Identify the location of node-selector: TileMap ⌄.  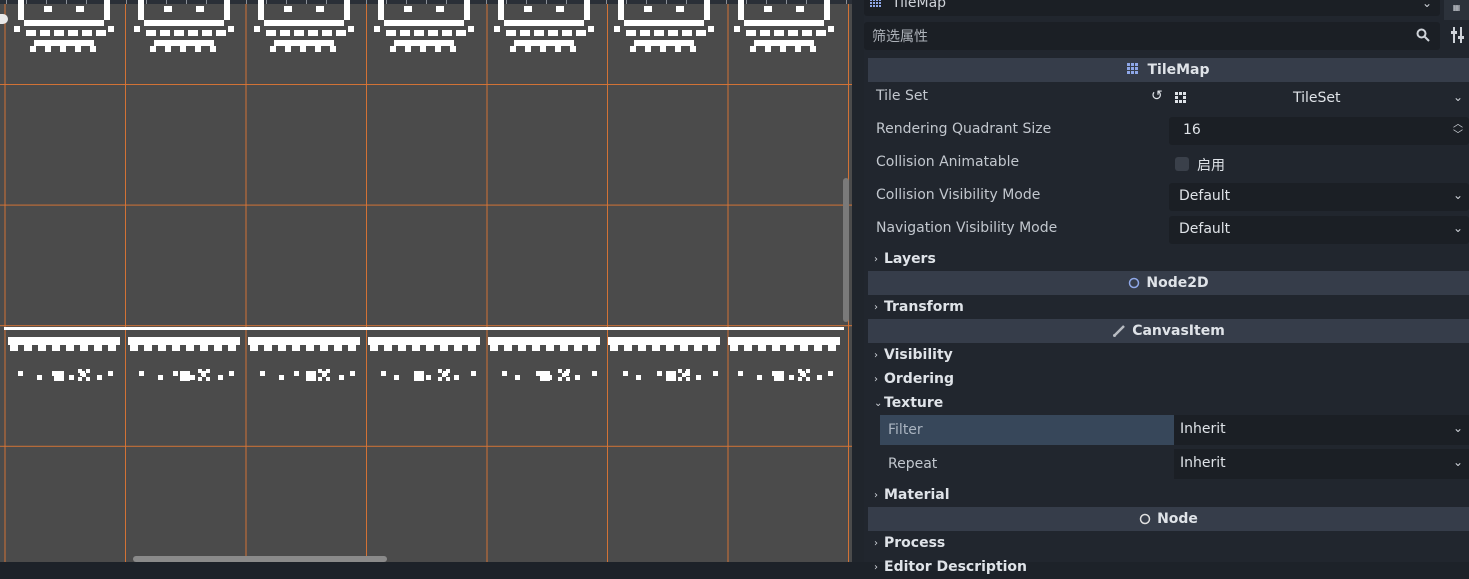
(1152, 8).